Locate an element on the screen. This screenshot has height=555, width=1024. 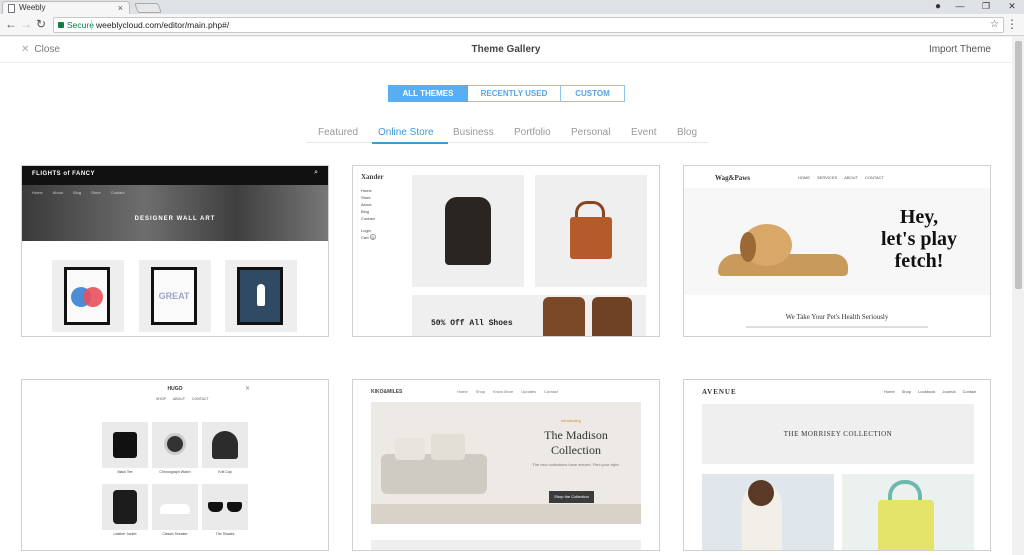
circle-art-red is located at coordinates (93, 297).